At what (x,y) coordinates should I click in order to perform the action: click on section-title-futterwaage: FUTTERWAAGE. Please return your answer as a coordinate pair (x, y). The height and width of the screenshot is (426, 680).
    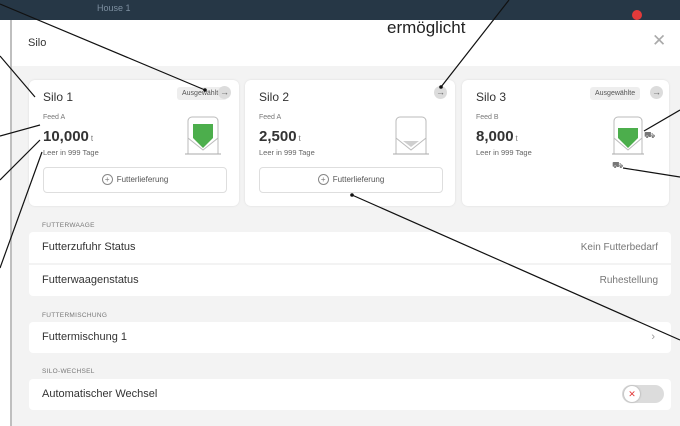
    Looking at the image, I should click on (68, 225).